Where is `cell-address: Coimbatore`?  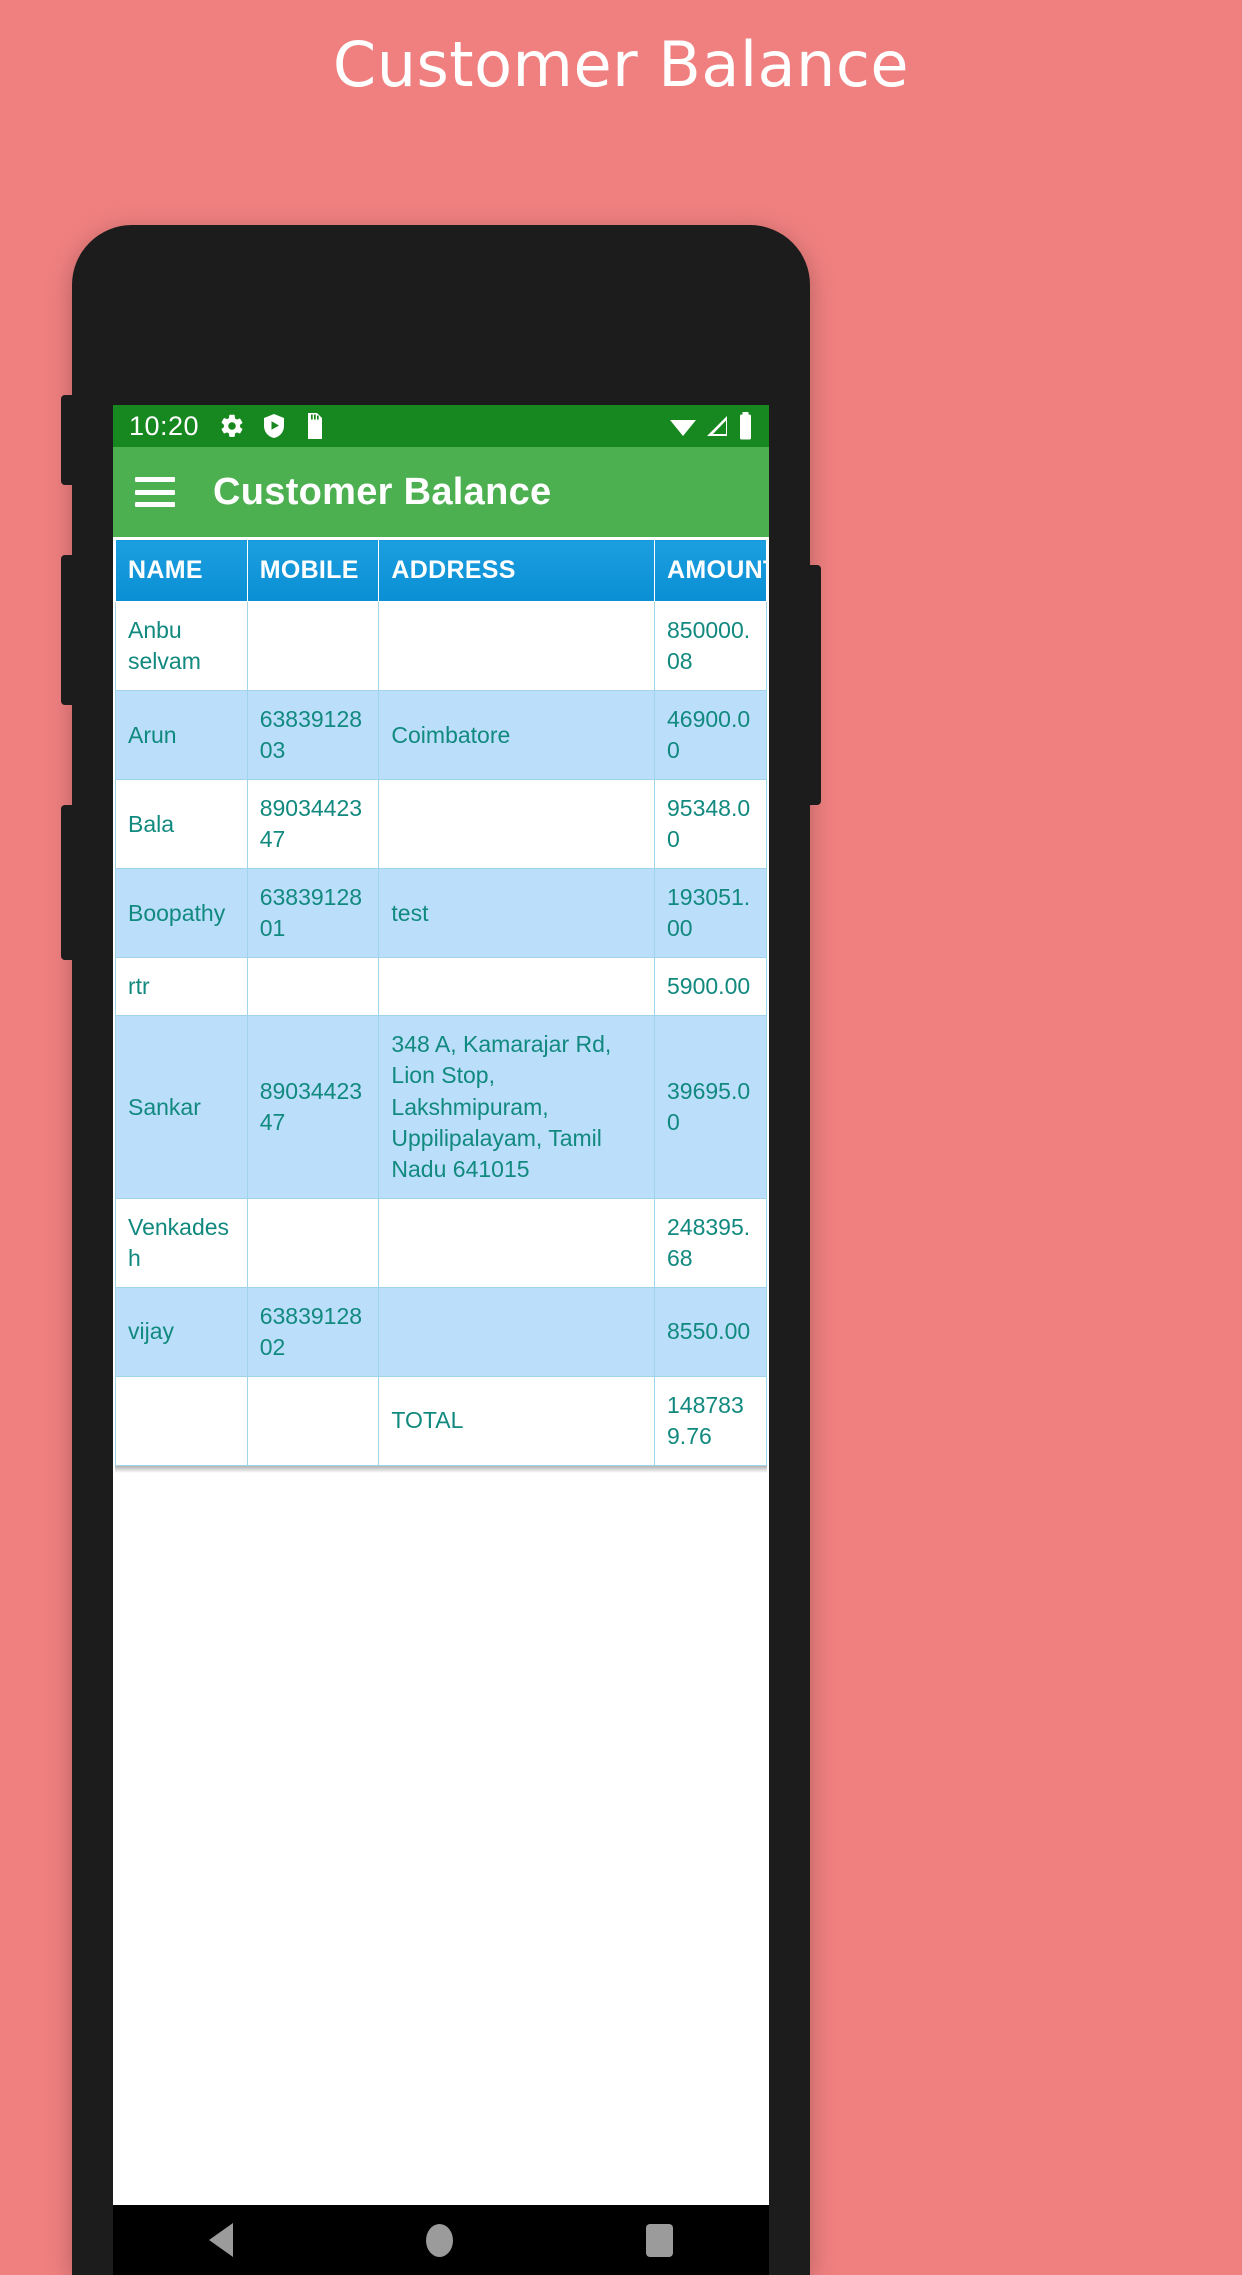 cell-address: Coimbatore is located at coordinates (517, 735).